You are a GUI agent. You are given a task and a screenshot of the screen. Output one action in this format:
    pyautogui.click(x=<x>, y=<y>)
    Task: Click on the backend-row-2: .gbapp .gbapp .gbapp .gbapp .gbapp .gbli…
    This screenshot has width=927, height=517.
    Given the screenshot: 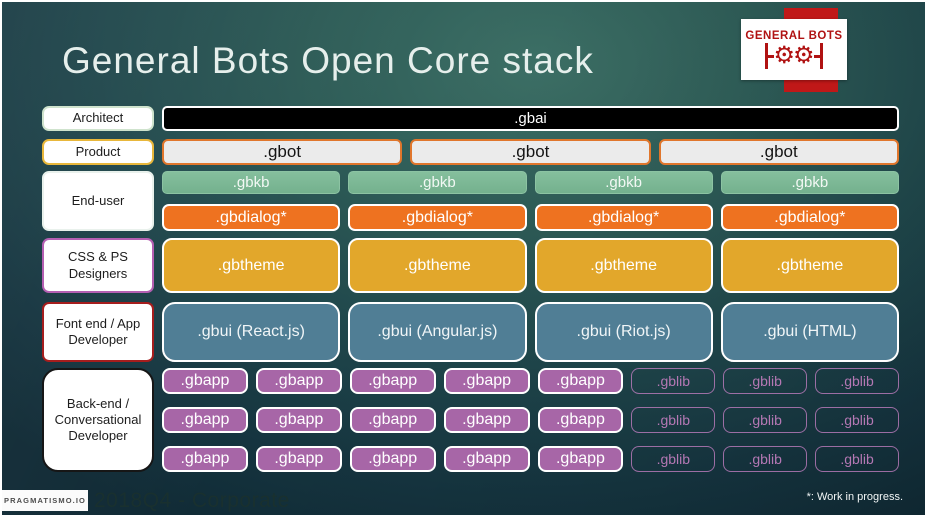 What is the action you would take?
    pyautogui.click(x=530, y=420)
    